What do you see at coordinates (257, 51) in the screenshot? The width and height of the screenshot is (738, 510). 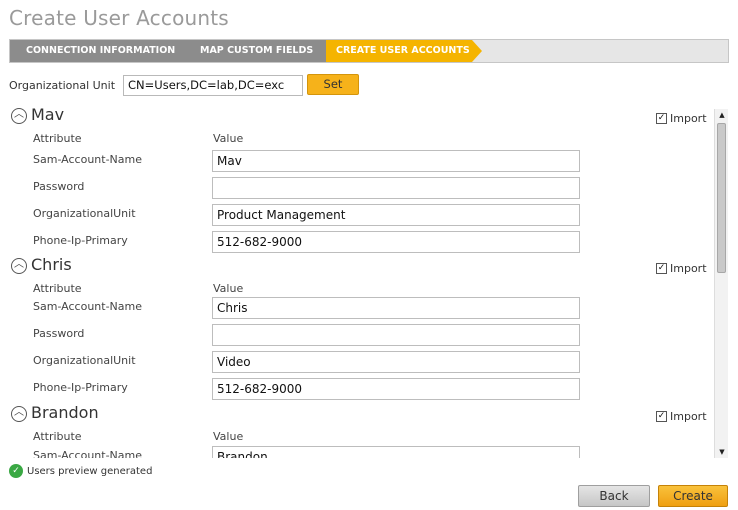 I see `step-map-custom-fields: Map Custom Fields` at bounding box center [257, 51].